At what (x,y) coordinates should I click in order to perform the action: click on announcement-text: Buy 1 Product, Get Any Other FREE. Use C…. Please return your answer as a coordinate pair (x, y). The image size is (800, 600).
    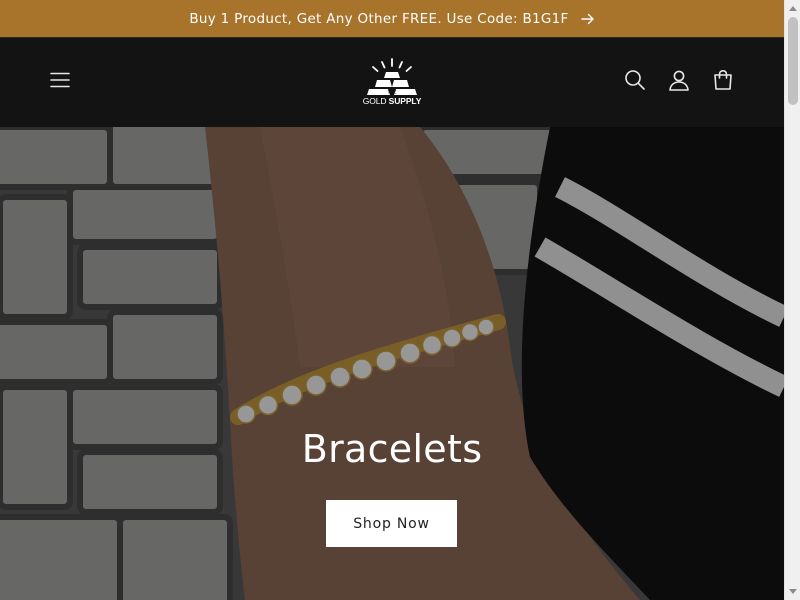
    Looking at the image, I should click on (379, 18).